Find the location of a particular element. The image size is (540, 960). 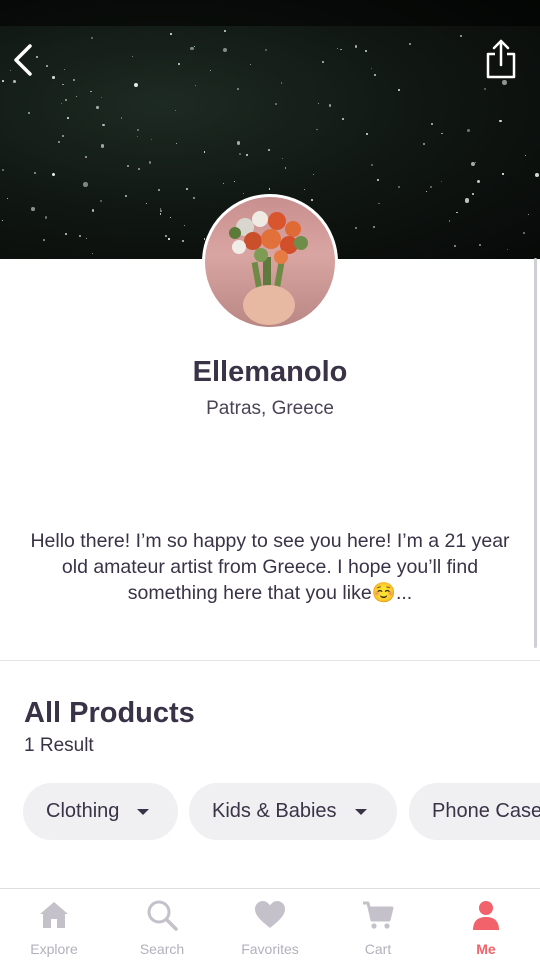

filter-chip-phone-case: Phone Case is located at coordinates (474, 811).